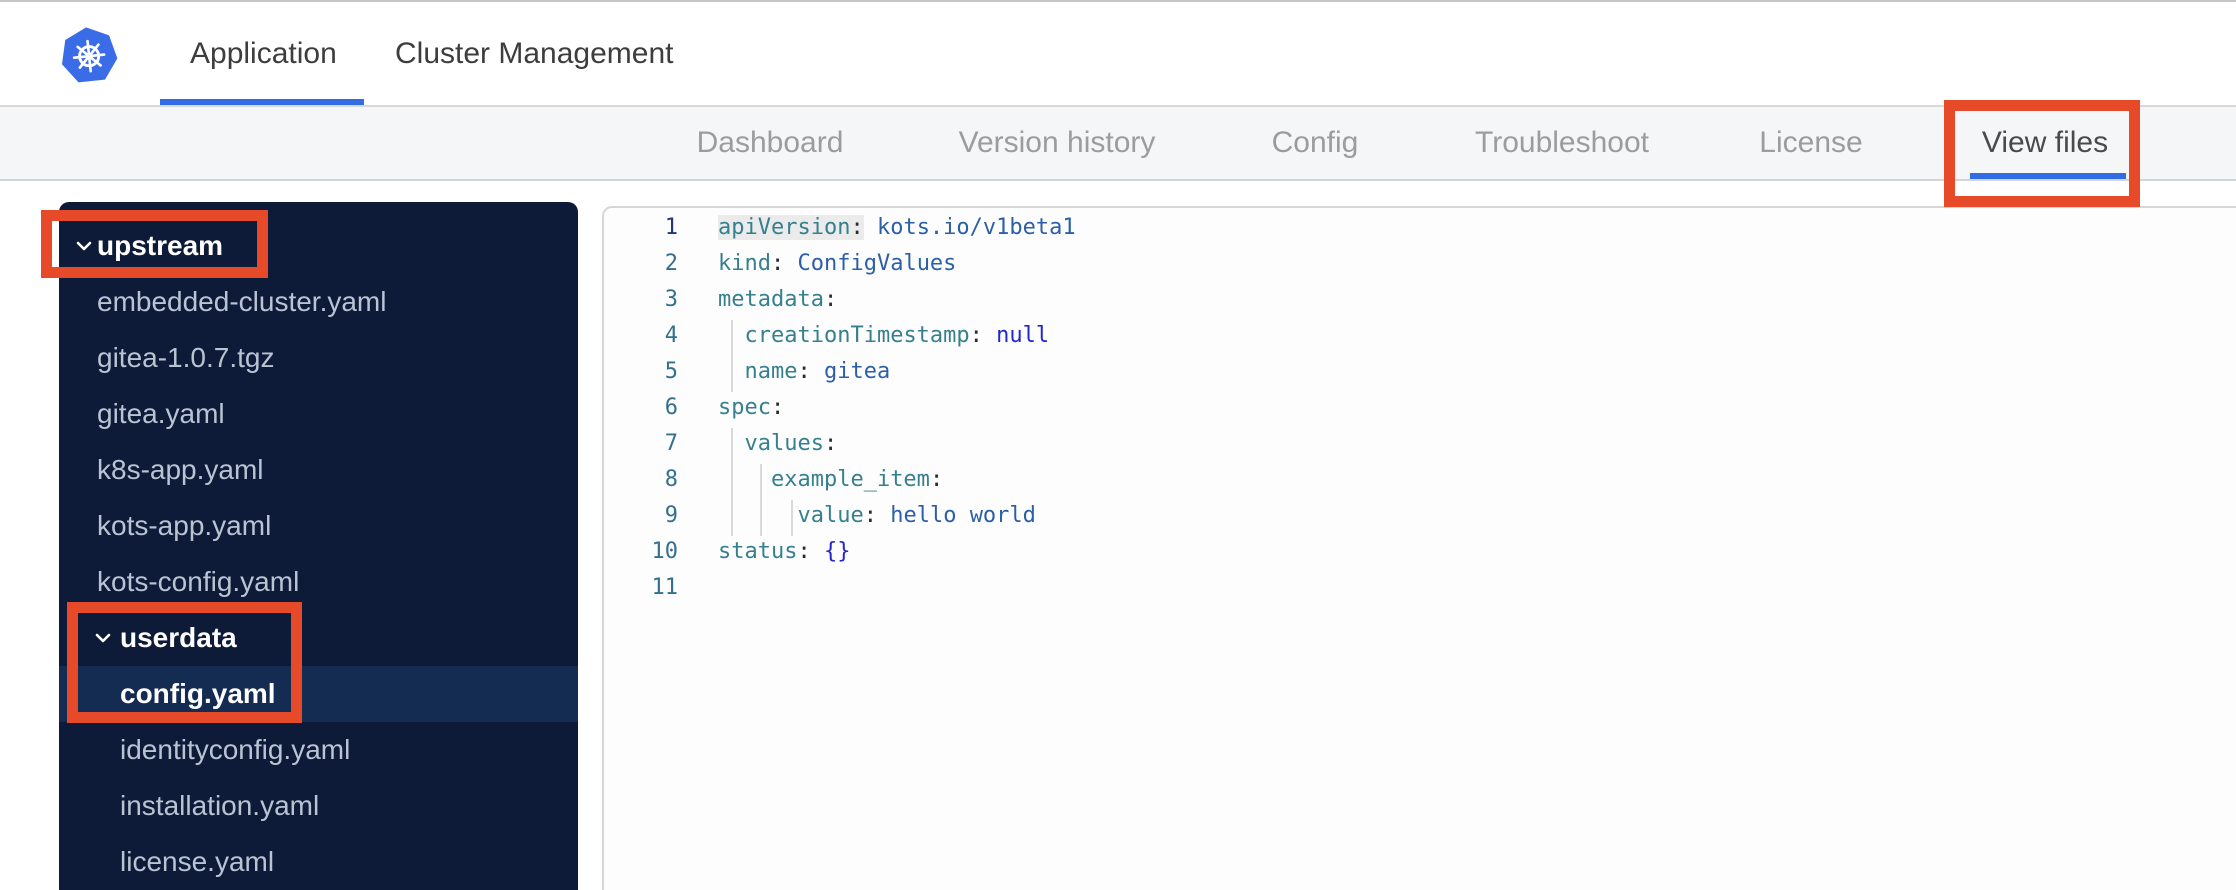 The image size is (2236, 890). I want to click on active-tab-underline, so click(262, 102).